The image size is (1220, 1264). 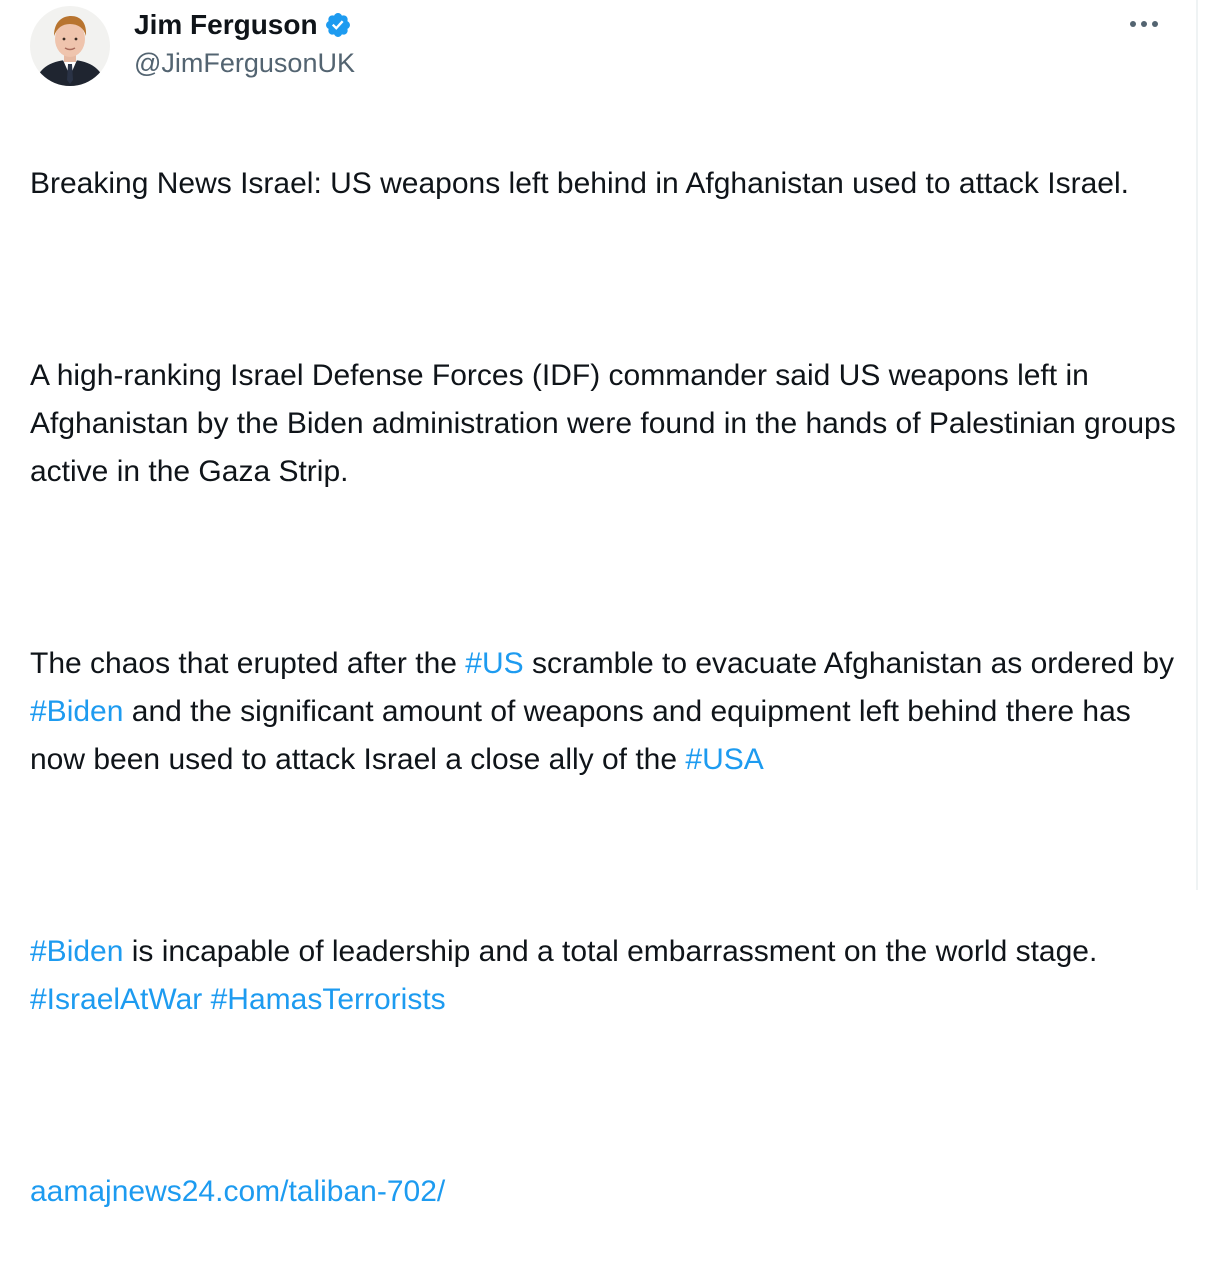 I want to click on more-options-button, so click(x=1144, y=24).